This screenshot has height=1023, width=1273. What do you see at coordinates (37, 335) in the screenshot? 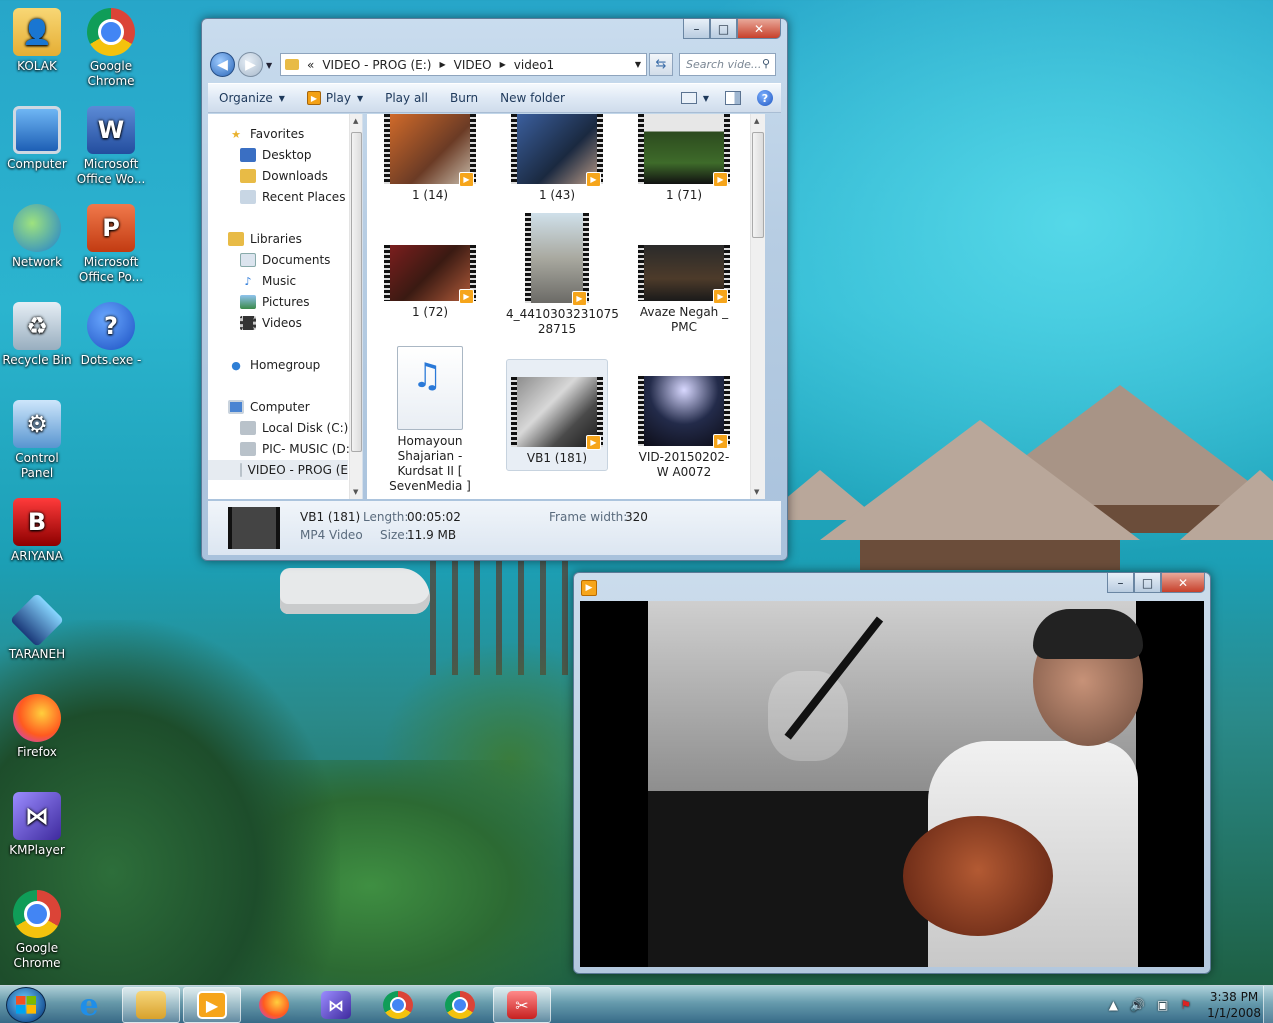
I see `desktop-icon-recycle-bin: ♻ Recycle Bin` at bounding box center [37, 335].